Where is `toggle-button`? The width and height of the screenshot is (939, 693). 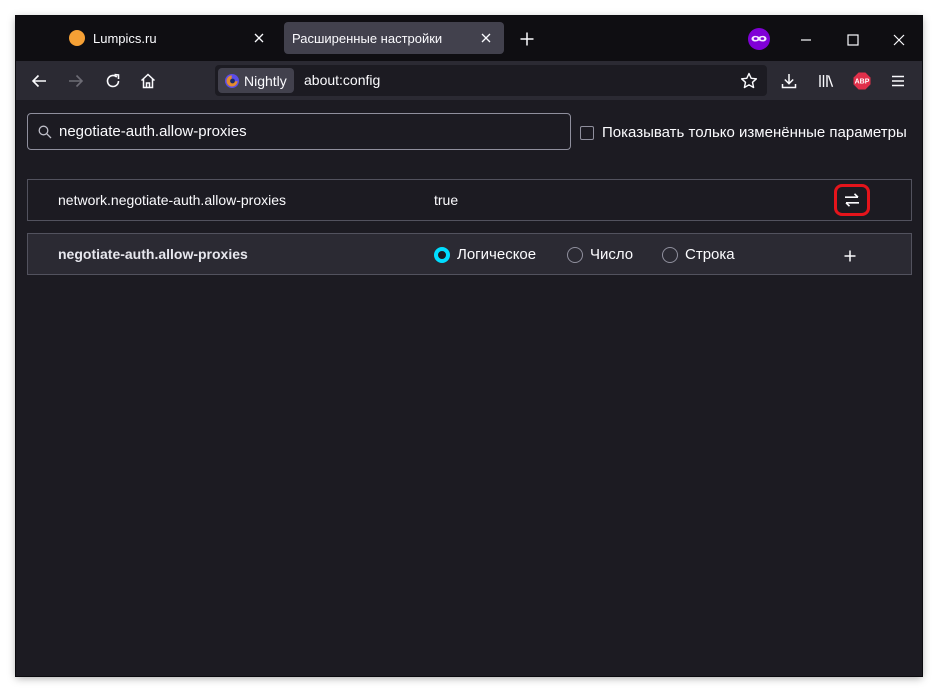 toggle-button is located at coordinates (852, 200).